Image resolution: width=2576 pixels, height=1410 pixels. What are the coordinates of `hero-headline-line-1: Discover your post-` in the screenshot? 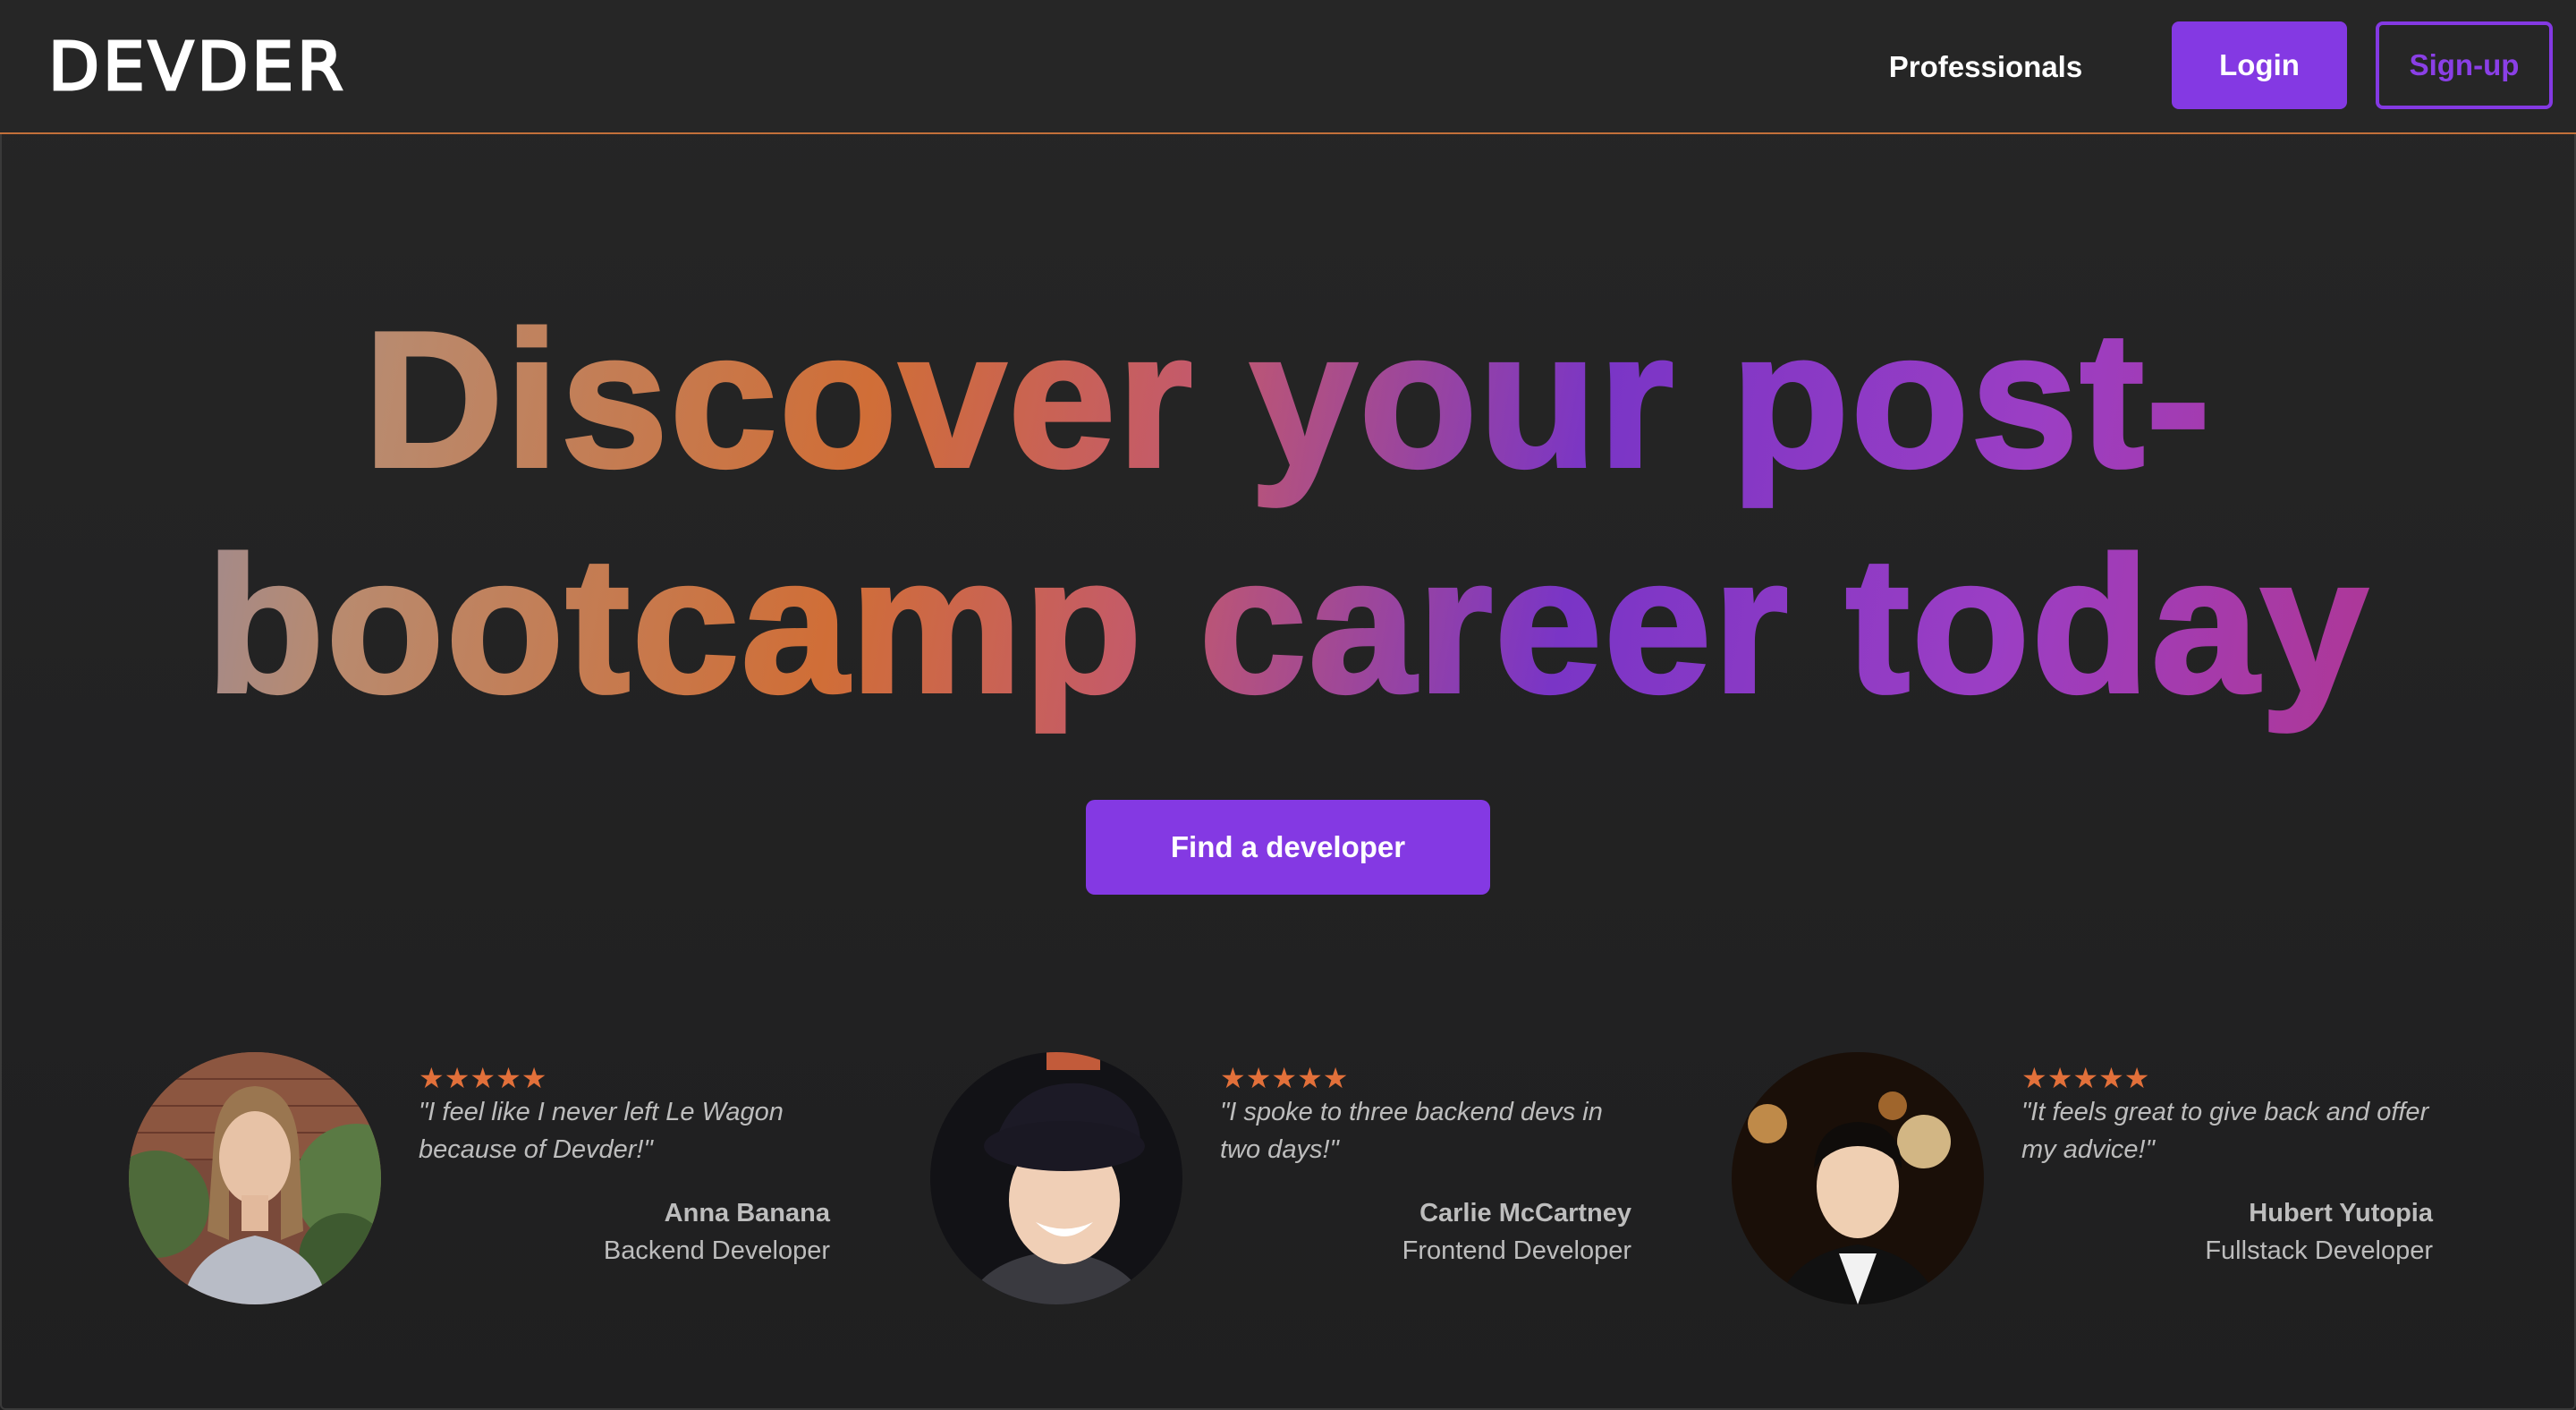 It's located at (1287, 399).